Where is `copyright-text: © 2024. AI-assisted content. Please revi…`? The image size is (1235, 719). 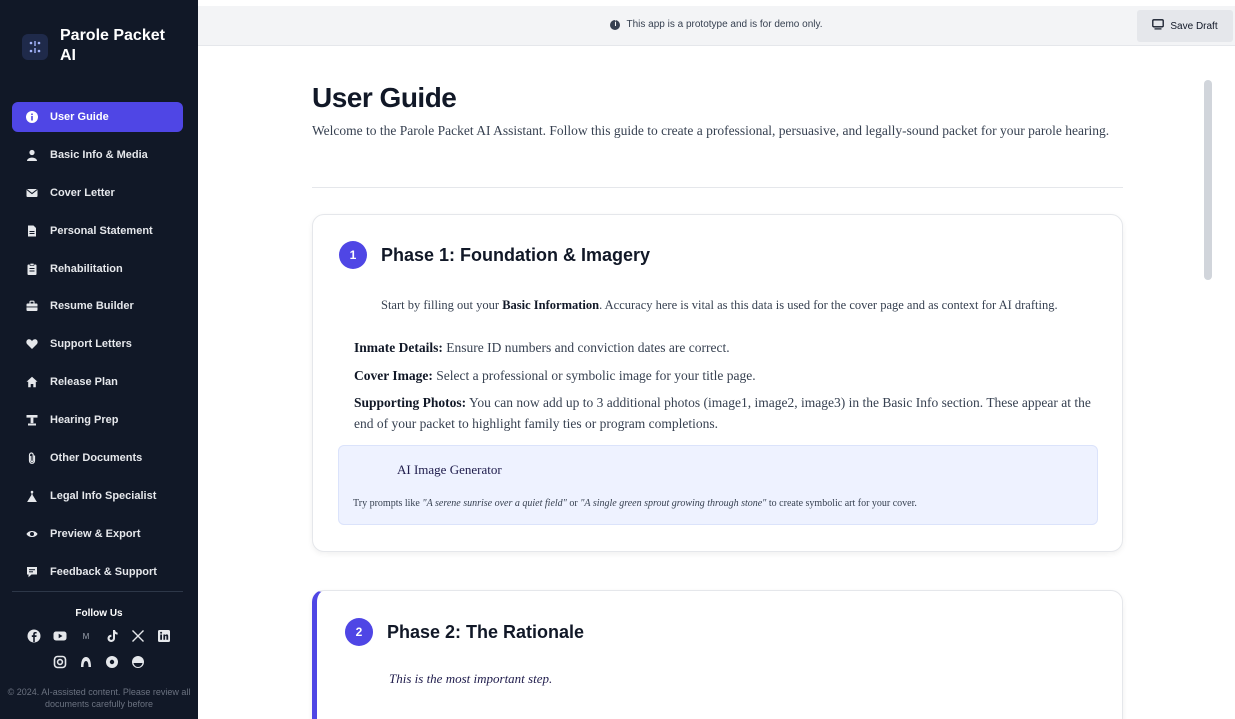 copyright-text: © 2024. AI-assisted content. Please revi… is located at coordinates (99, 698).